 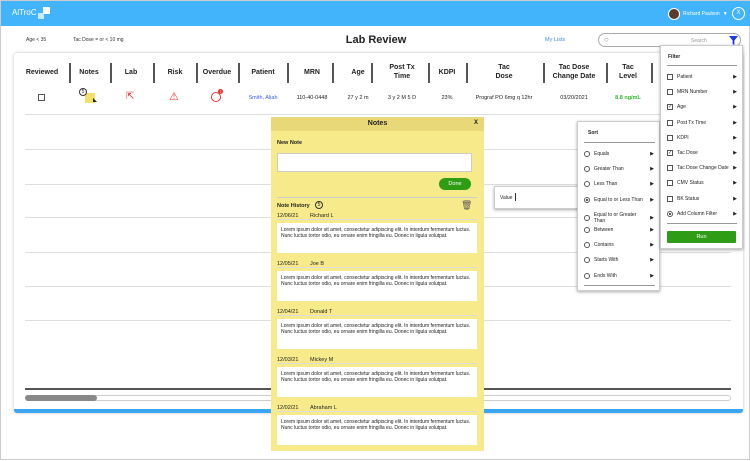 What do you see at coordinates (619, 245) in the screenshot?
I see `sort-option: Contains ▶` at bounding box center [619, 245].